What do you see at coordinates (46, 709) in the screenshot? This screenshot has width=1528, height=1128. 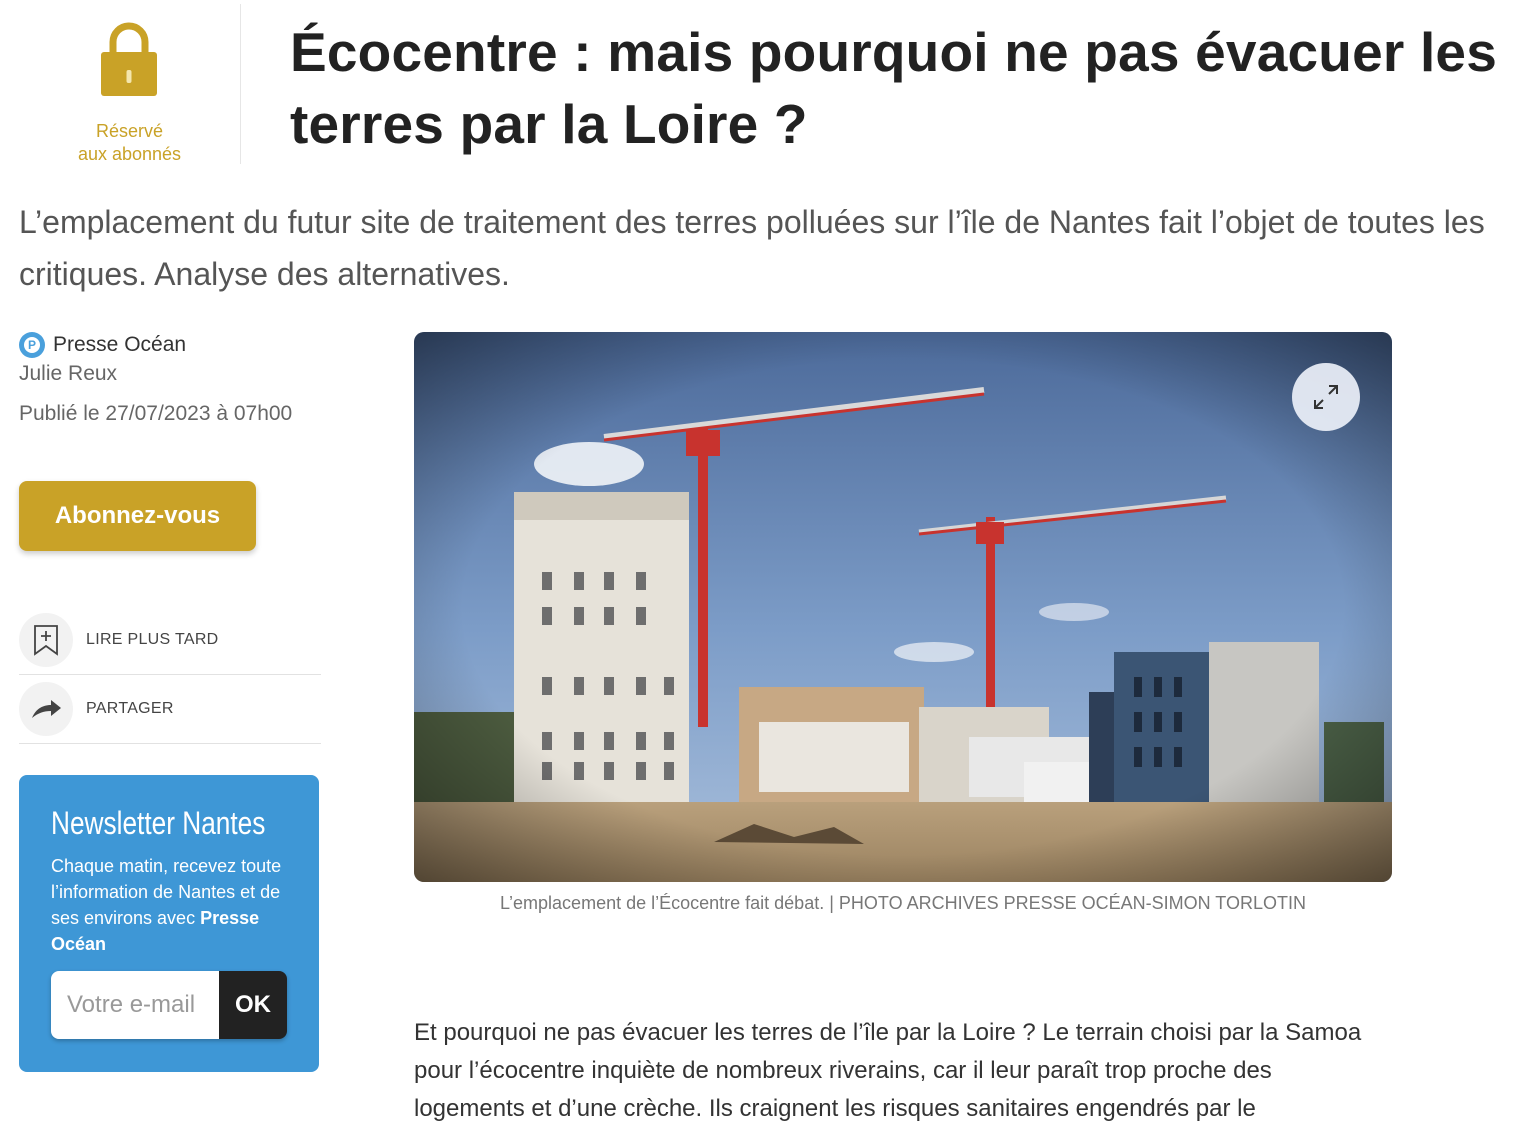 I see `share-arrow-icon` at bounding box center [46, 709].